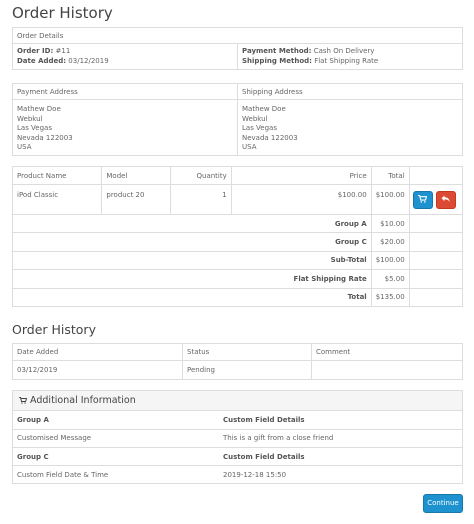 This screenshot has height=524, width=474. I want to click on table-row: 03/12/2019 Pending, so click(237, 370).